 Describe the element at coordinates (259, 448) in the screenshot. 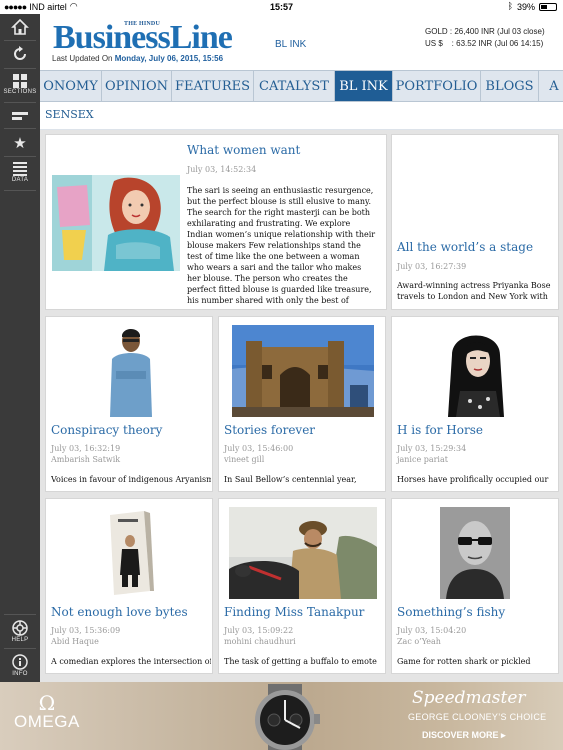

I see `article-date: July 03, 15:46:00` at that location.